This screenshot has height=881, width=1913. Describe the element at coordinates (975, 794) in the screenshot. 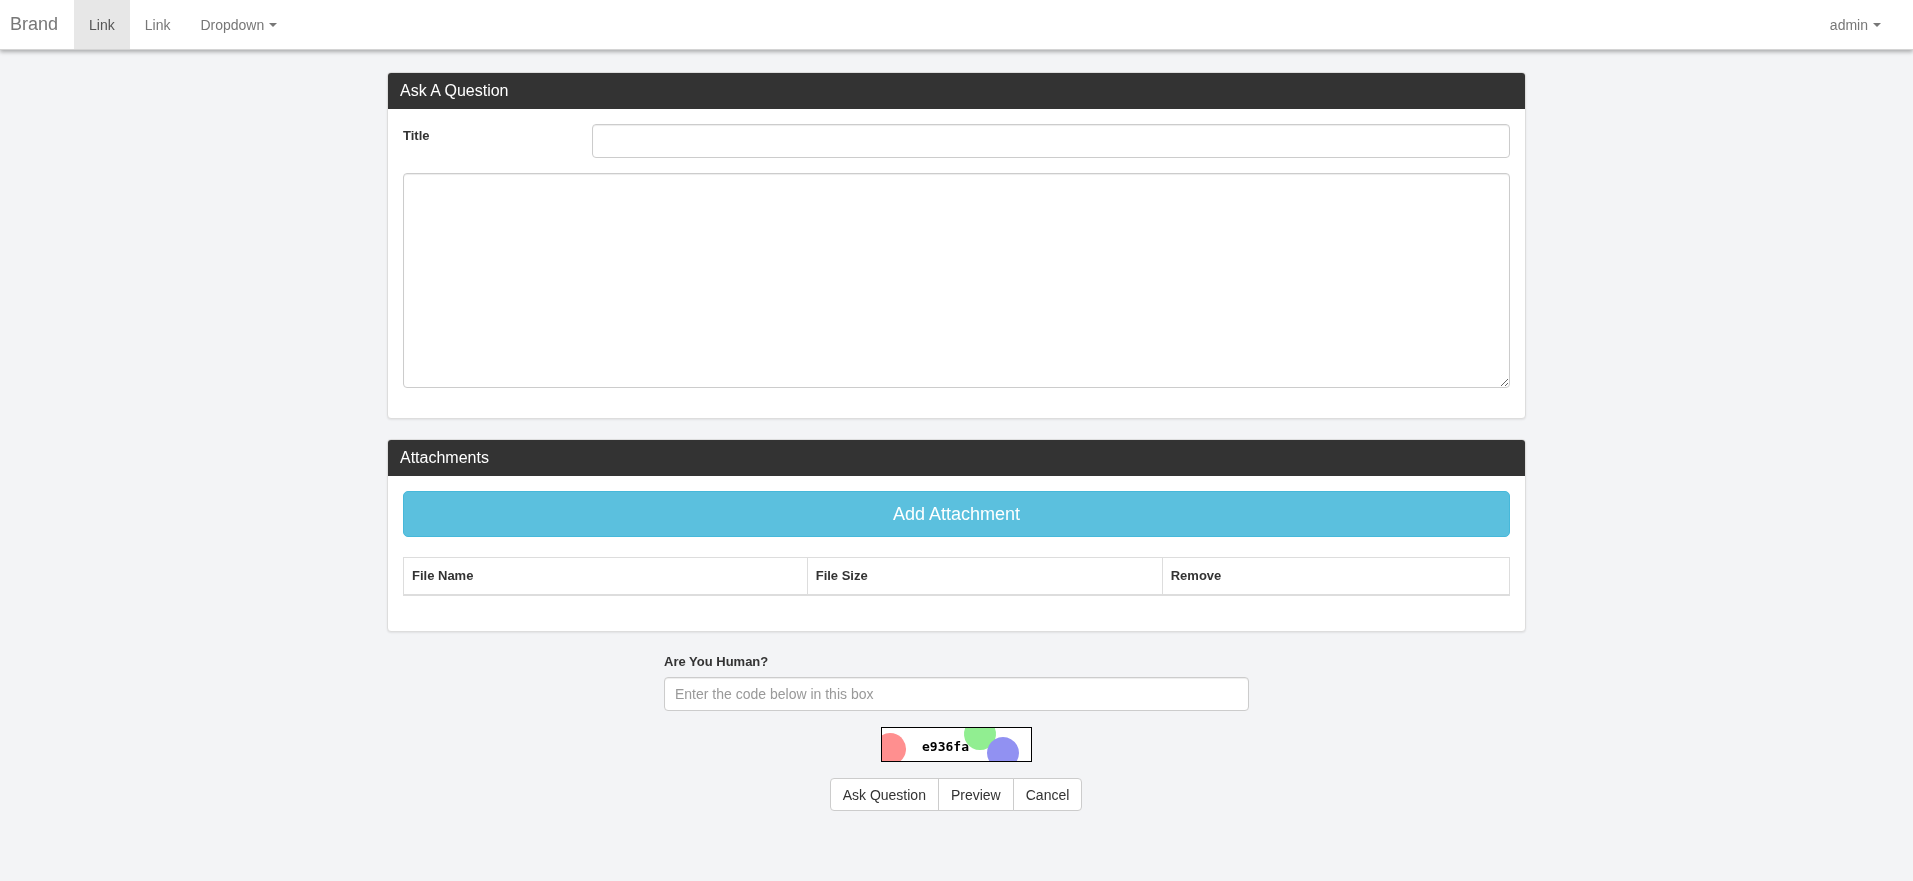

I see `form-button: Preview` at that location.